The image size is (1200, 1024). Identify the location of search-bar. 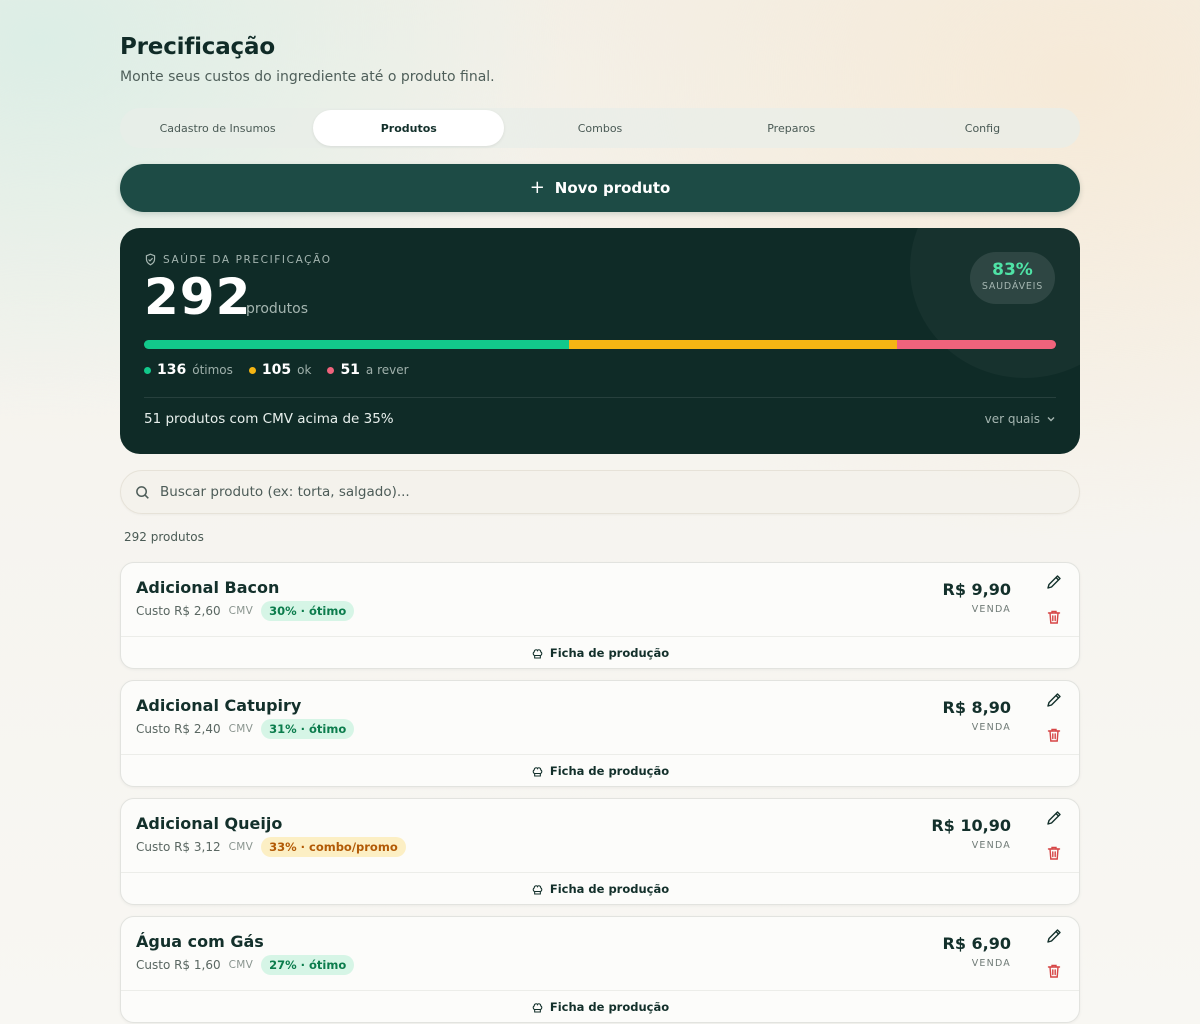
(600, 492).